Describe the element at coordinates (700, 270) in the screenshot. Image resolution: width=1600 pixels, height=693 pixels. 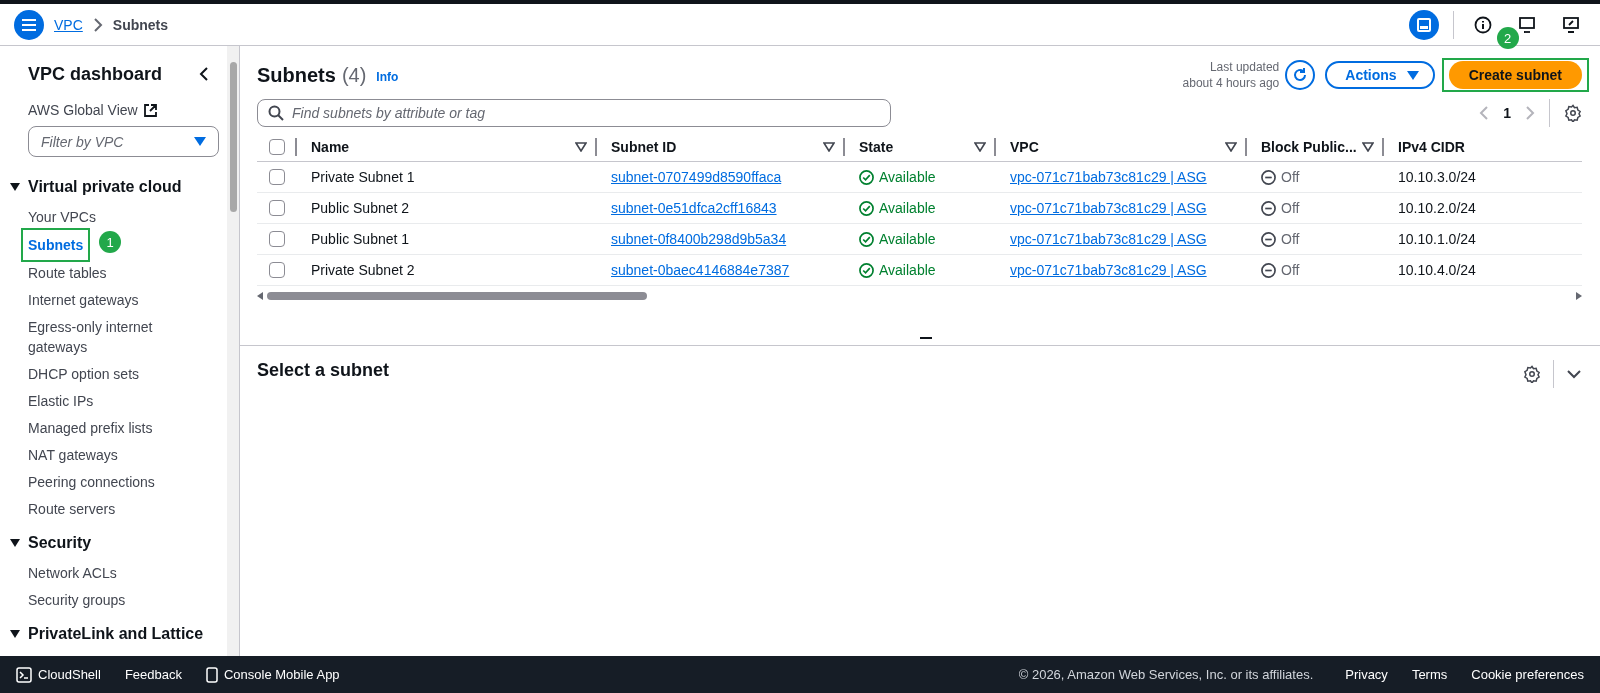
I see `subnet-id-link: subnet-0baec4146884e7387` at that location.